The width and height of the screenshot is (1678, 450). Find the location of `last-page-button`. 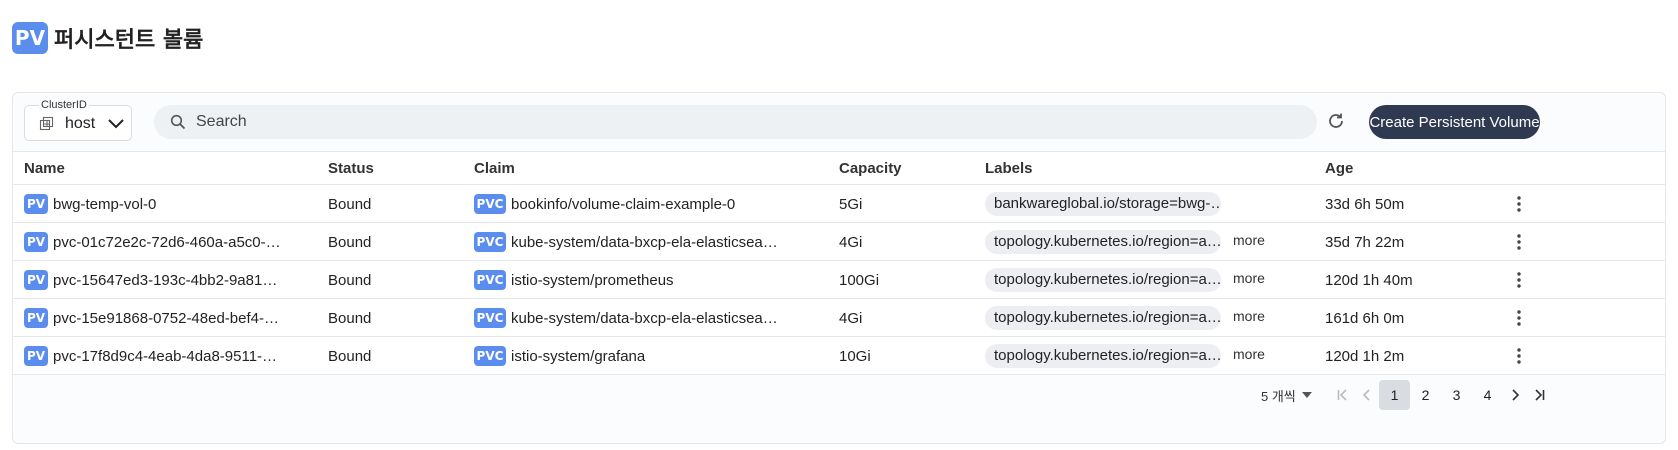

last-page-button is located at coordinates (1539, 395).